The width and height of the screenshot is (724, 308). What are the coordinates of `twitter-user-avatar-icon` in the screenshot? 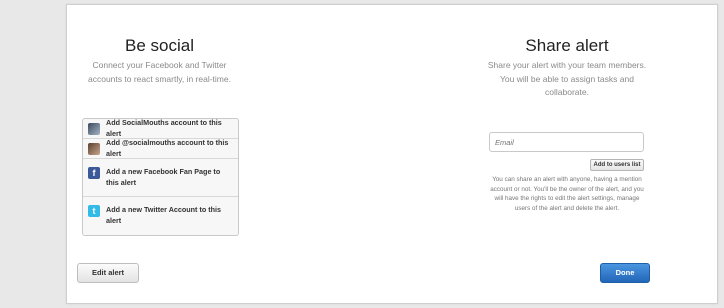 It's located at (94, 148).